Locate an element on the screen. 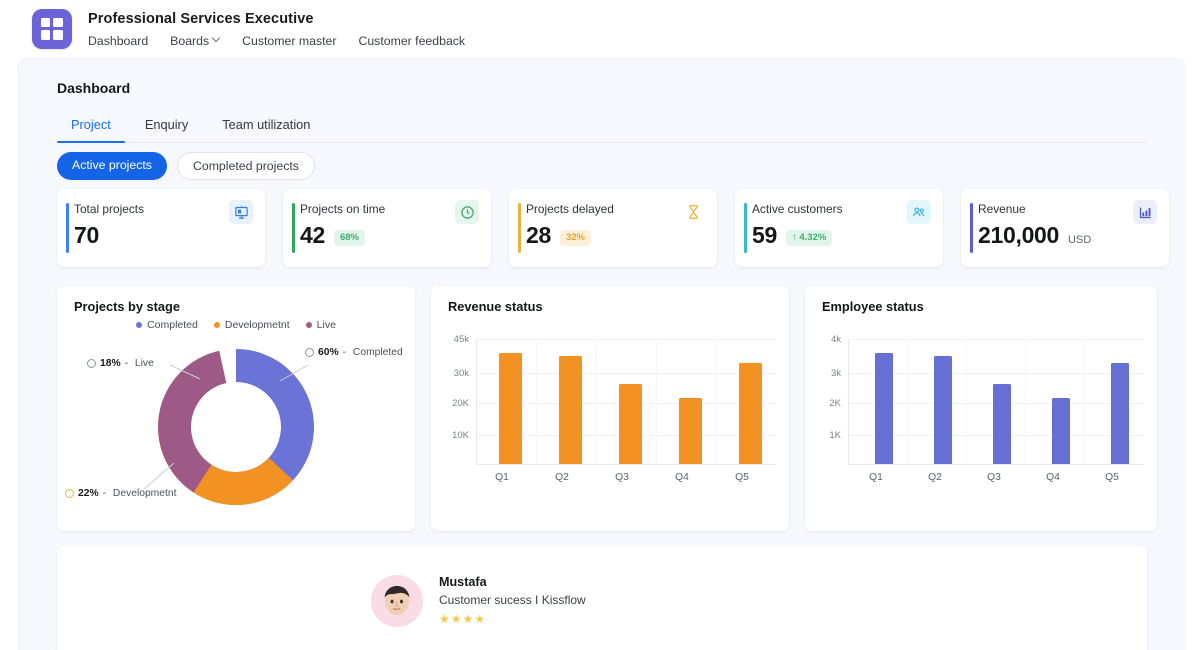 This screenshot has height=650, width=1200. nav-item-dashboard: Dashboard is located at coordinates (118, 41).